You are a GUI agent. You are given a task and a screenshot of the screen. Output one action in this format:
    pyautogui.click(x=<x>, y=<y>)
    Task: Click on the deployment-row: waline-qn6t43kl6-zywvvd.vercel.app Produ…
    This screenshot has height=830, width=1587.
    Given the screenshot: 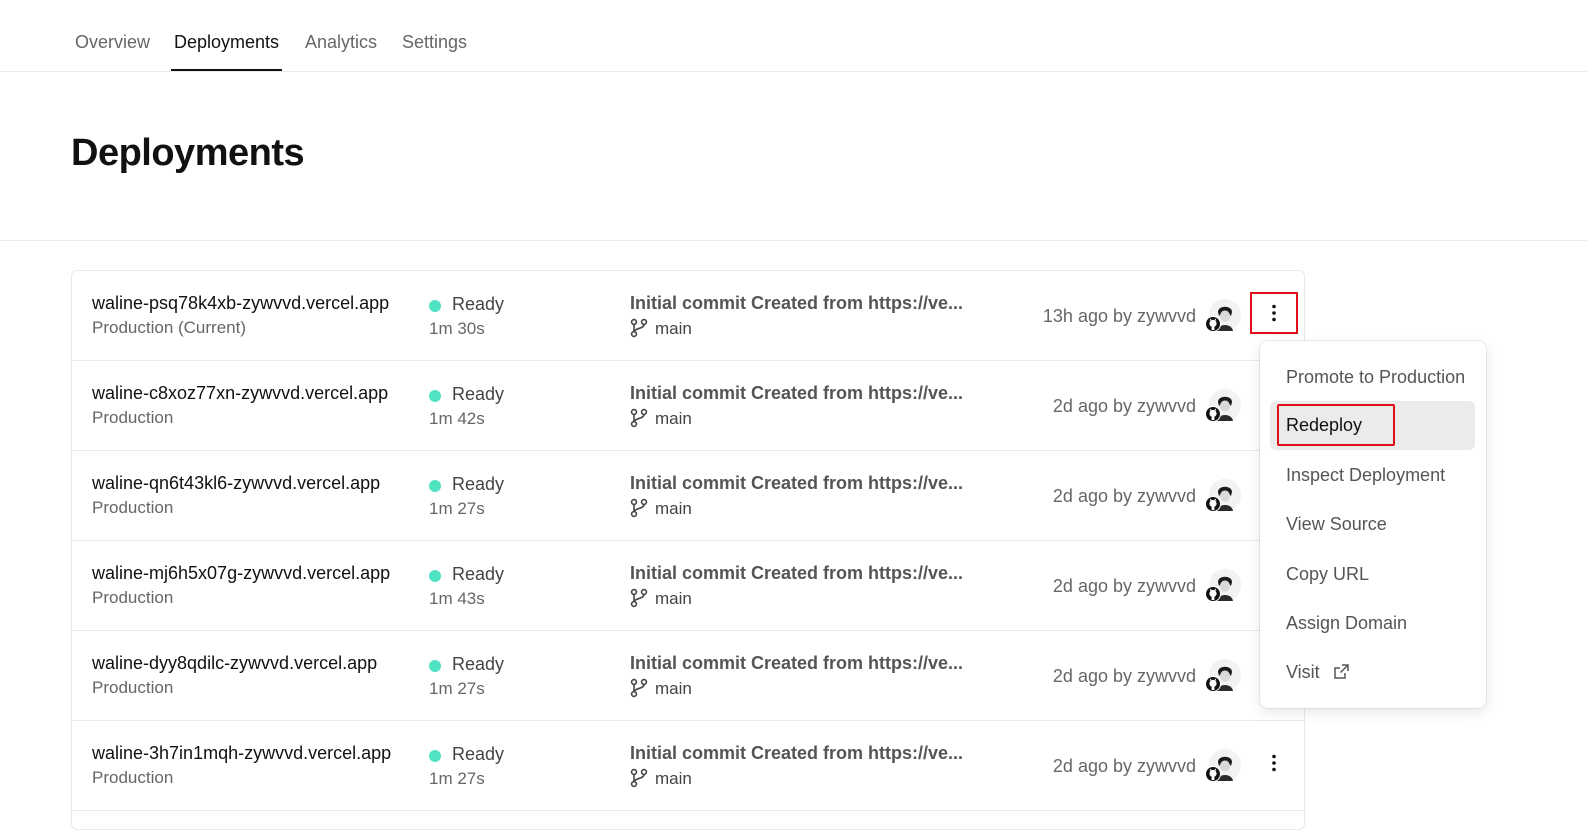 What is the action you would take?
    pyautogui.click(x=688, y=496)
    